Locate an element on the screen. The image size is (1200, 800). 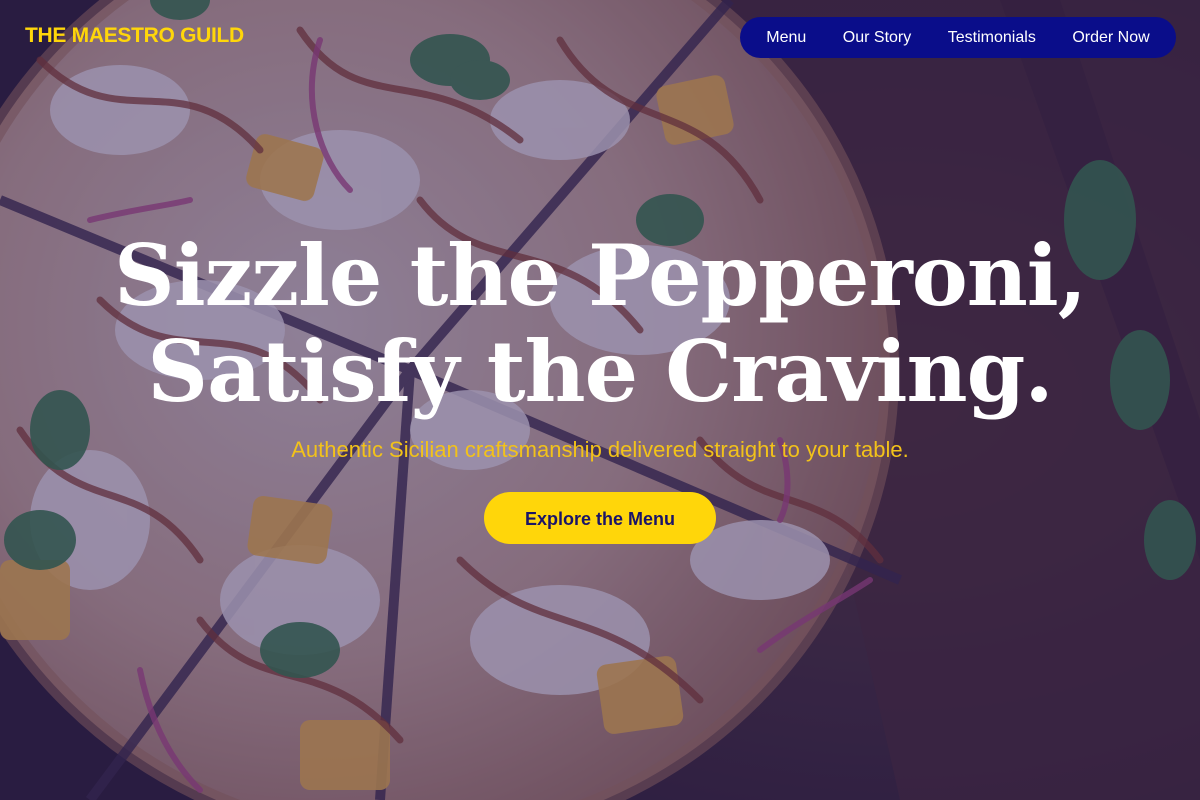
hero-title-line-2: Satisfy the Craving. is located at coordinates (600, 371).